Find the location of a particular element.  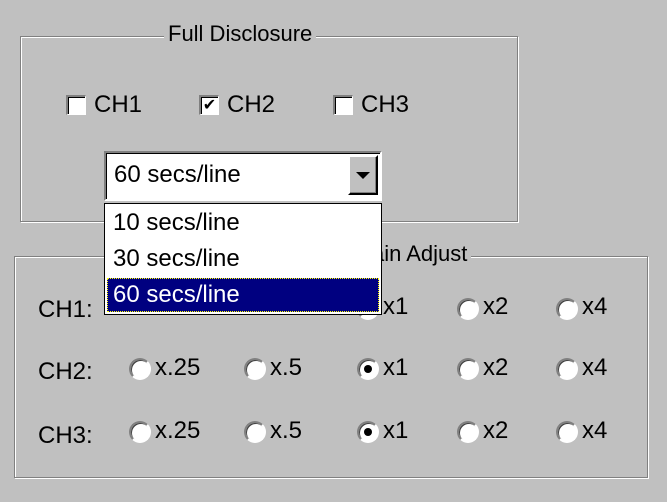

checkbox-ch2-box: ✔ is located at coordinates (209, 105).